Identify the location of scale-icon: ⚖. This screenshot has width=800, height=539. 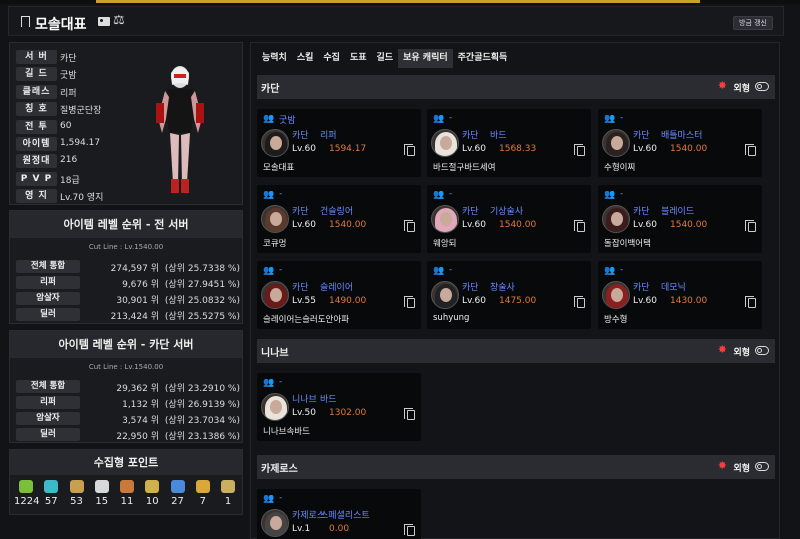
(119, 20).